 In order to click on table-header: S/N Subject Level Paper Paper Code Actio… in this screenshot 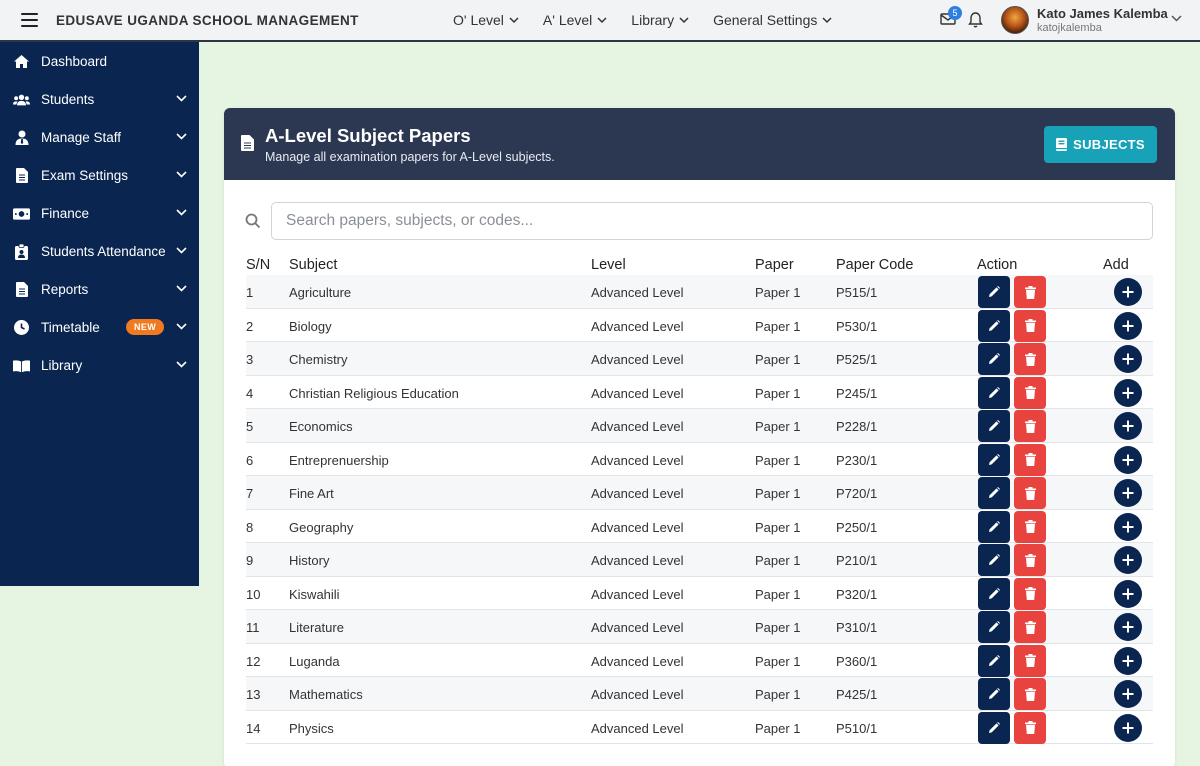, I will do `click(699, 266)`.